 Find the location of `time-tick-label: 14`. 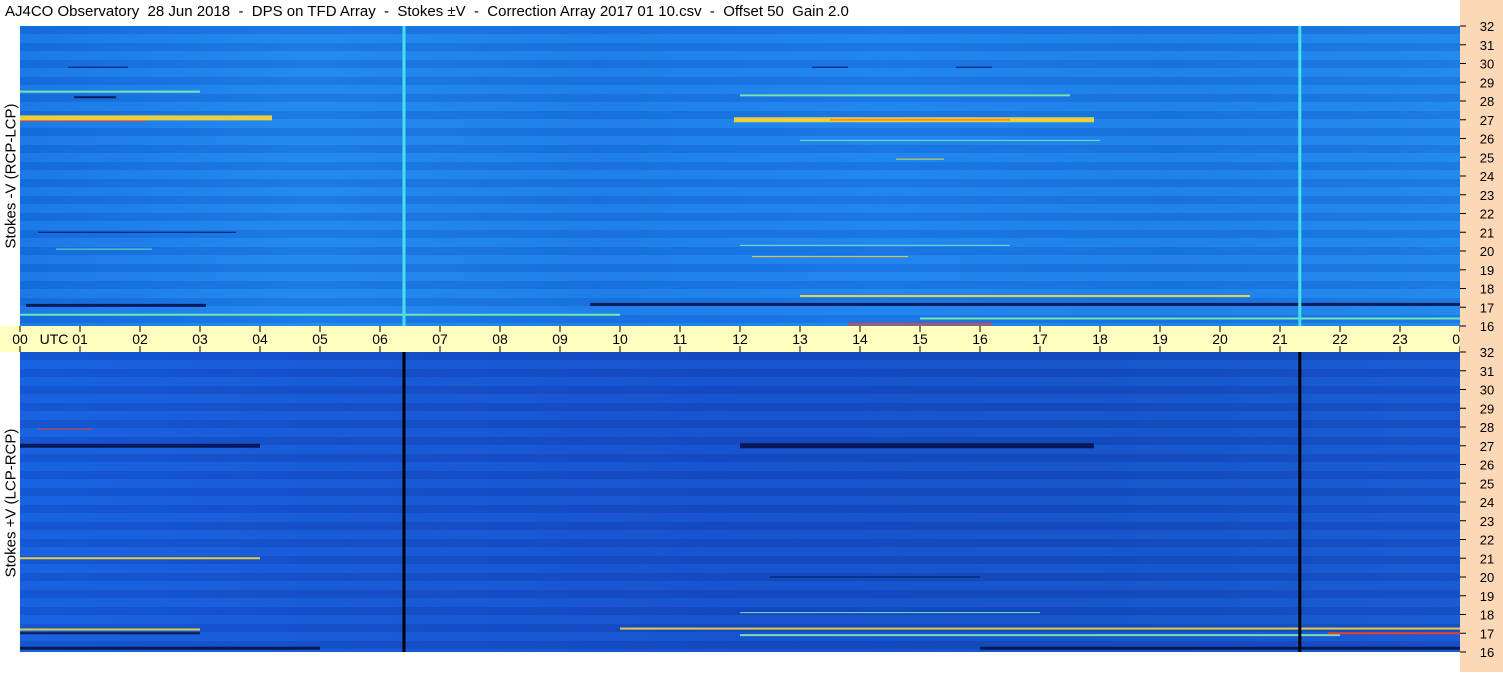

time-tick-label: 14 is located at coordinates (860, 339).